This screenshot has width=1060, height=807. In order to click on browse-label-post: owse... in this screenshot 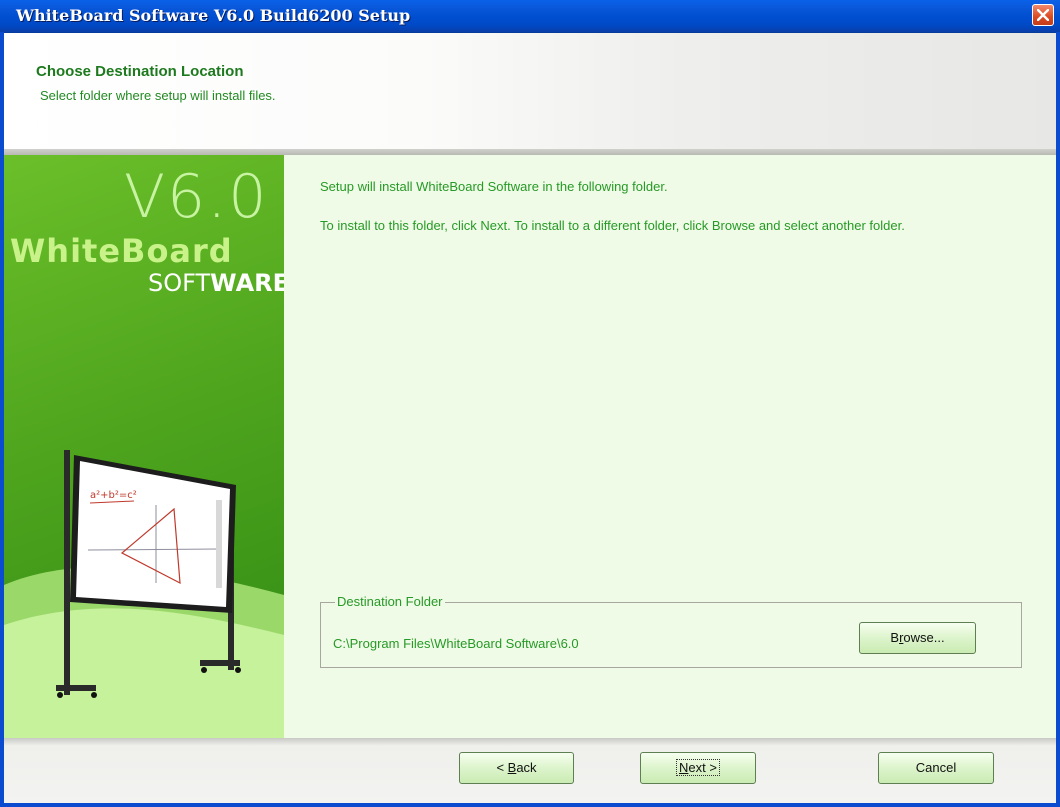, I will do `click(924, 637)`.